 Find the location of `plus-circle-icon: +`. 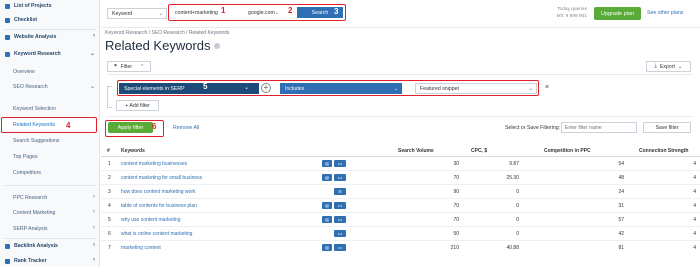

plus-circle-icon: + is located at coordinates (266, 88).